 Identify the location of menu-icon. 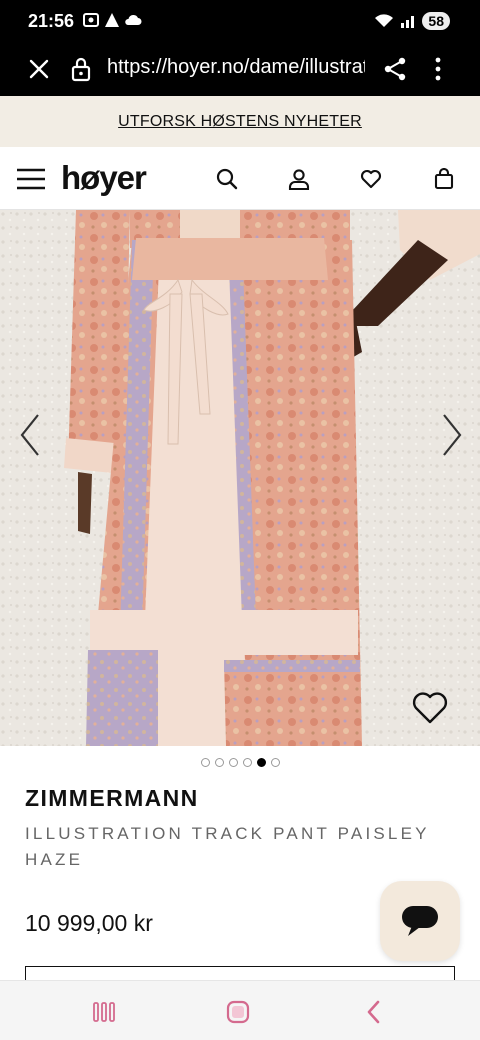
(31, 179).